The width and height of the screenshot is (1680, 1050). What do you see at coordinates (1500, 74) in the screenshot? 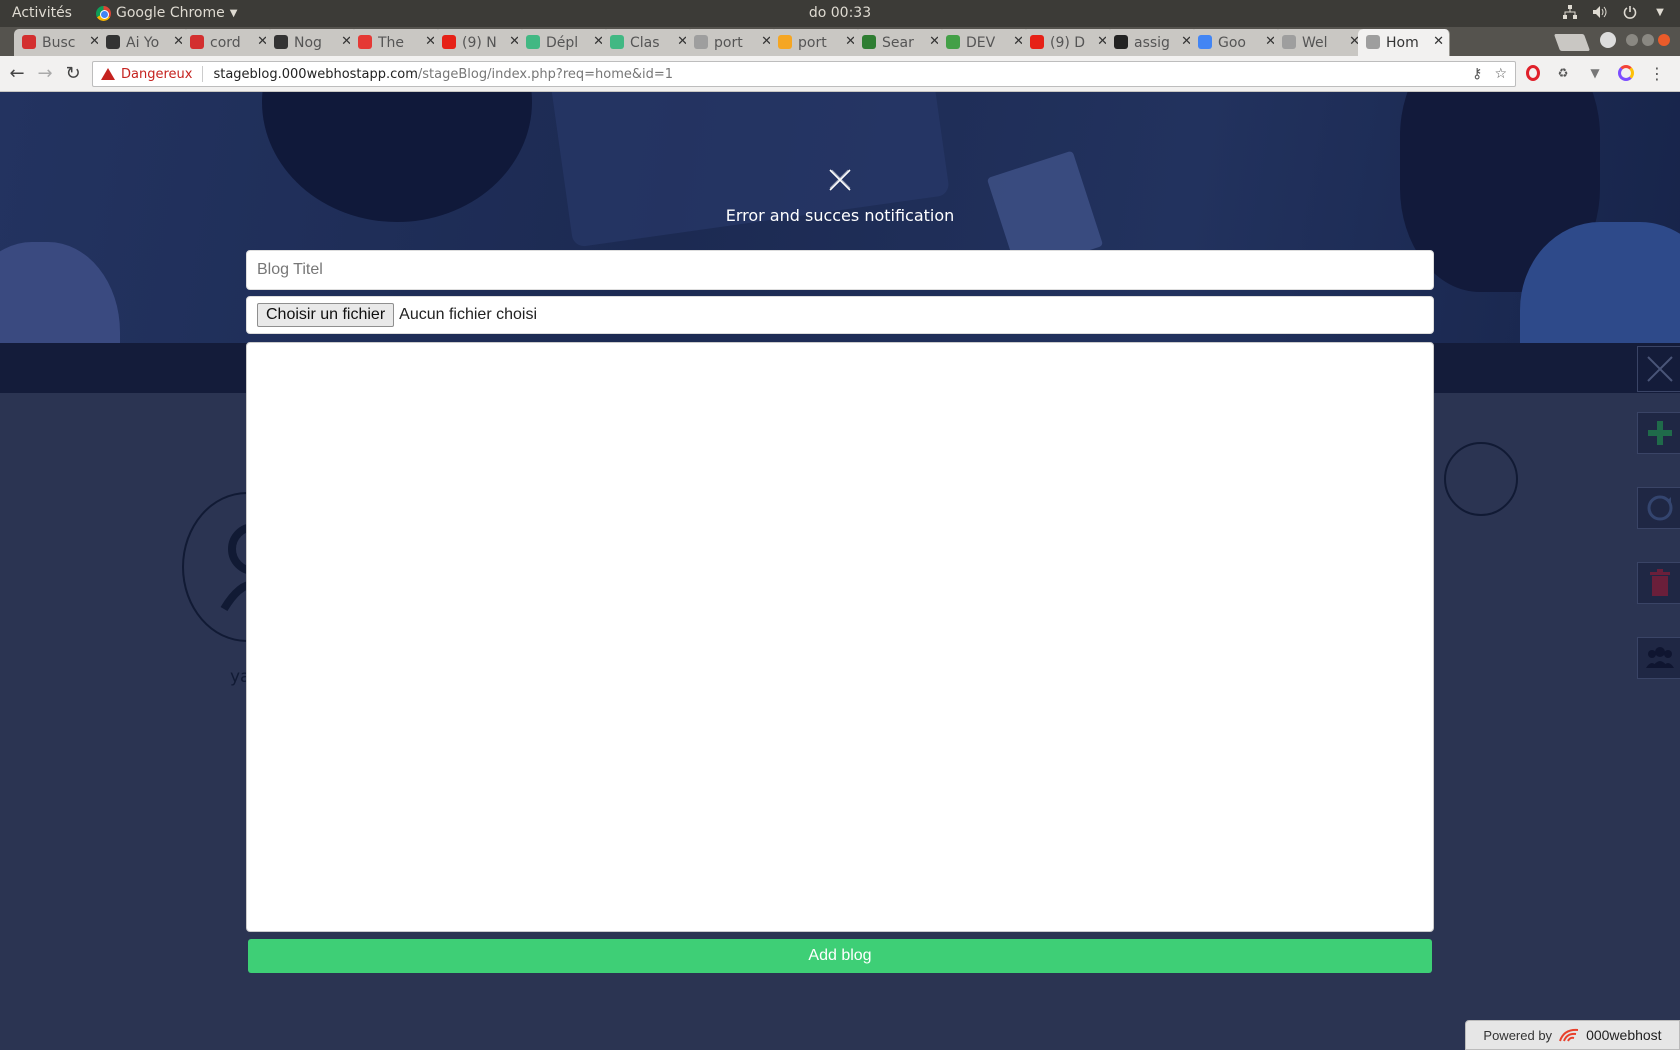
I see `star-icon: ☆` at bounding box center [1500, 74].